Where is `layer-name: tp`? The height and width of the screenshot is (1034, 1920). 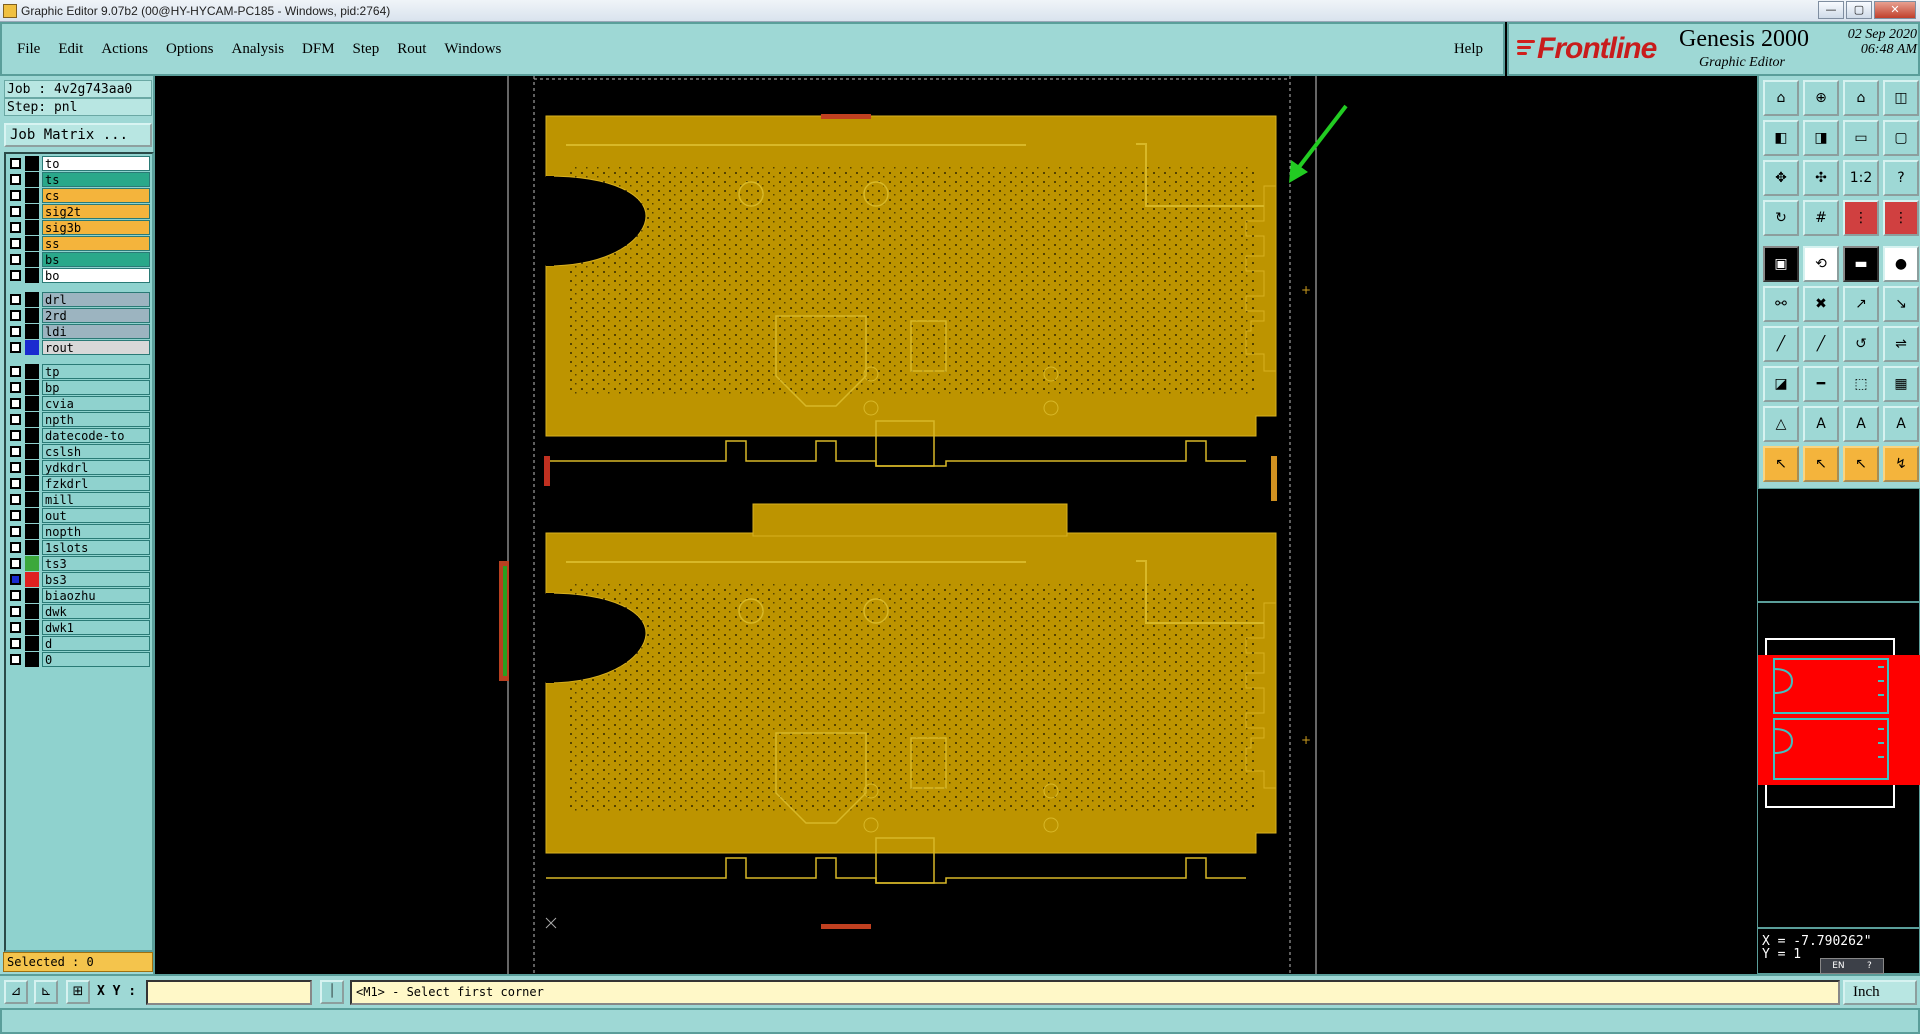 layer-name: tp is located at coordinates (96, 371).